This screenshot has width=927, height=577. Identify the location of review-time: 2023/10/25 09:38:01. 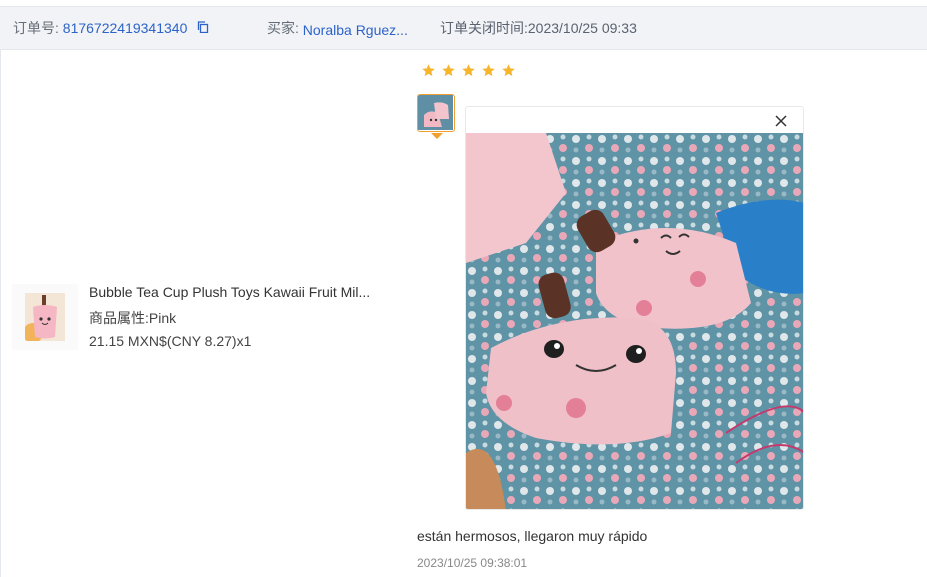
(472, 563).